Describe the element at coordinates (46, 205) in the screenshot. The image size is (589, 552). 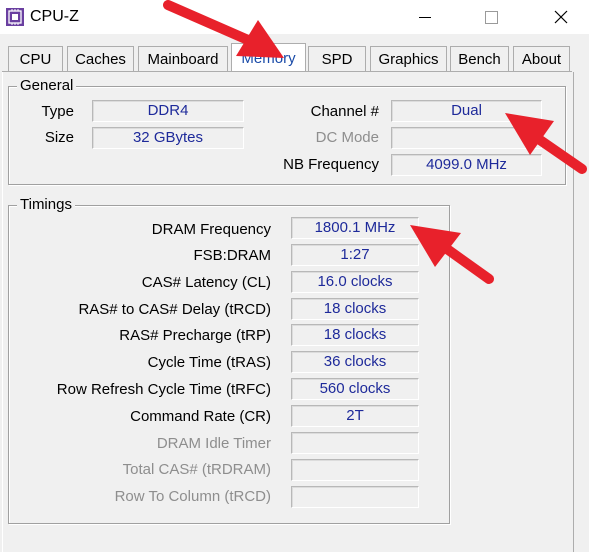
I see `timings-group-title: Timings` at that location.